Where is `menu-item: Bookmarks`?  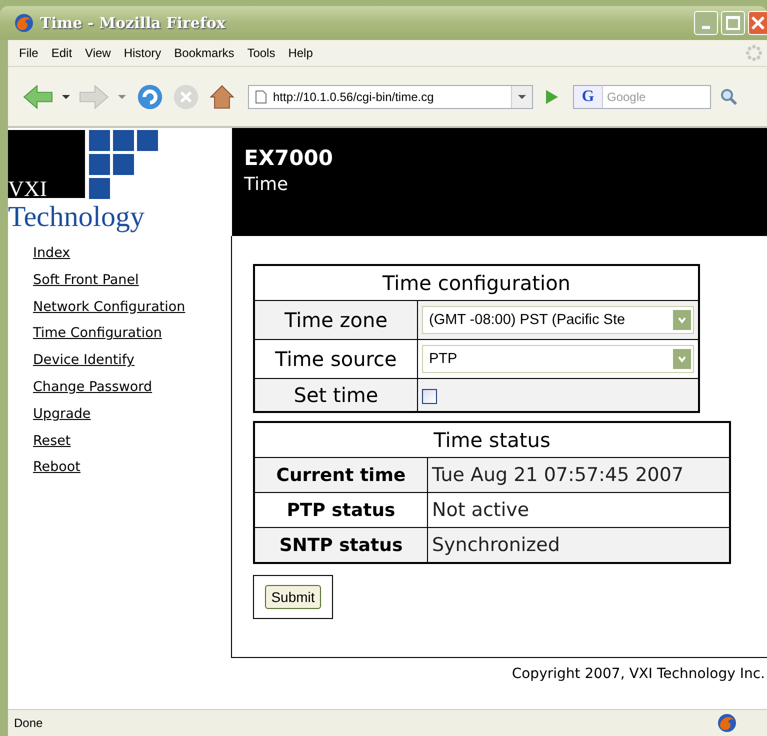 menu-item: Bookmarks is located at coordinates (207, 53).